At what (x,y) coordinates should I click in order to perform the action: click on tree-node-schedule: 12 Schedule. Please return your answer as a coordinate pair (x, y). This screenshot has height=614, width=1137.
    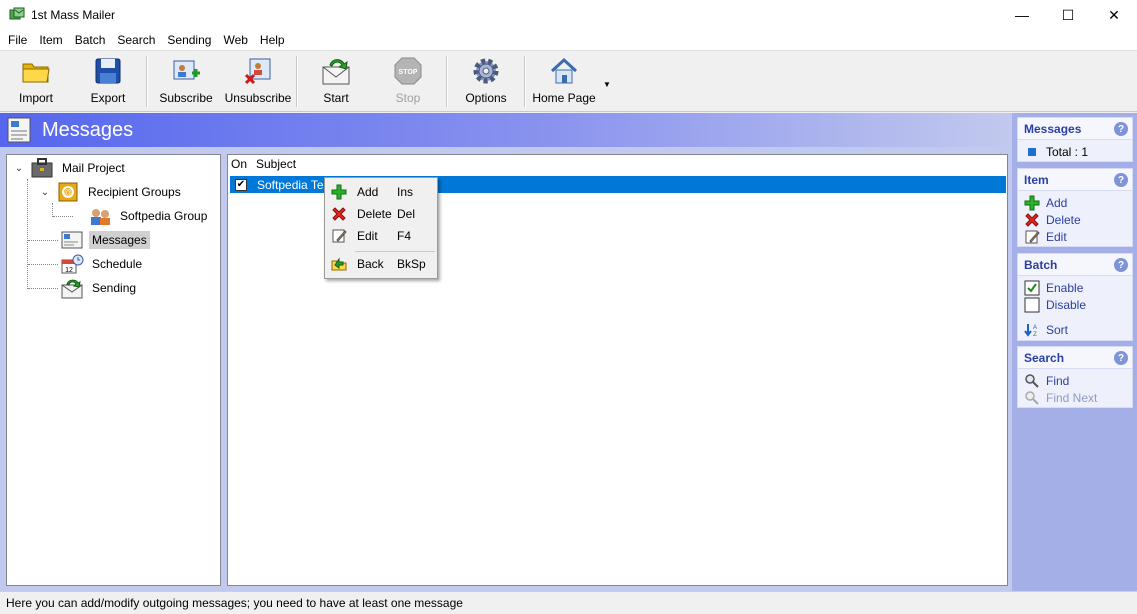
    Looking at the image, I should click on (102, 264).